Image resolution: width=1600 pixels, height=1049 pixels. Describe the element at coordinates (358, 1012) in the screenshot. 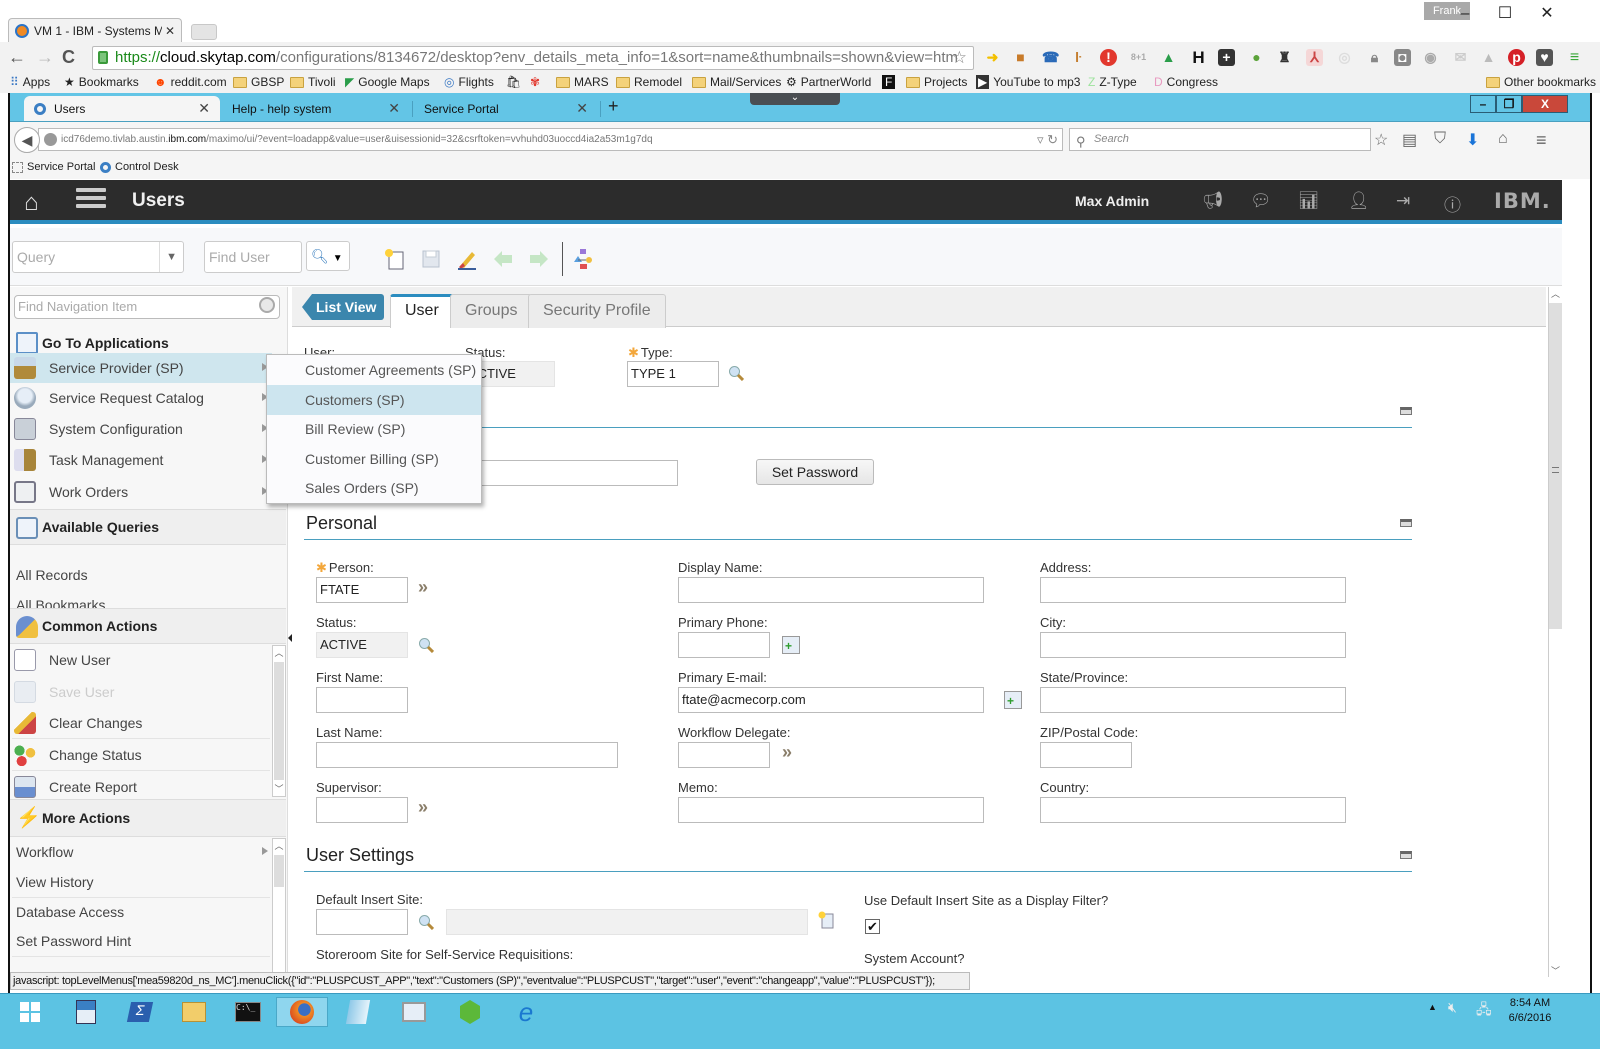

I see `taskbar-notepad` at that location.